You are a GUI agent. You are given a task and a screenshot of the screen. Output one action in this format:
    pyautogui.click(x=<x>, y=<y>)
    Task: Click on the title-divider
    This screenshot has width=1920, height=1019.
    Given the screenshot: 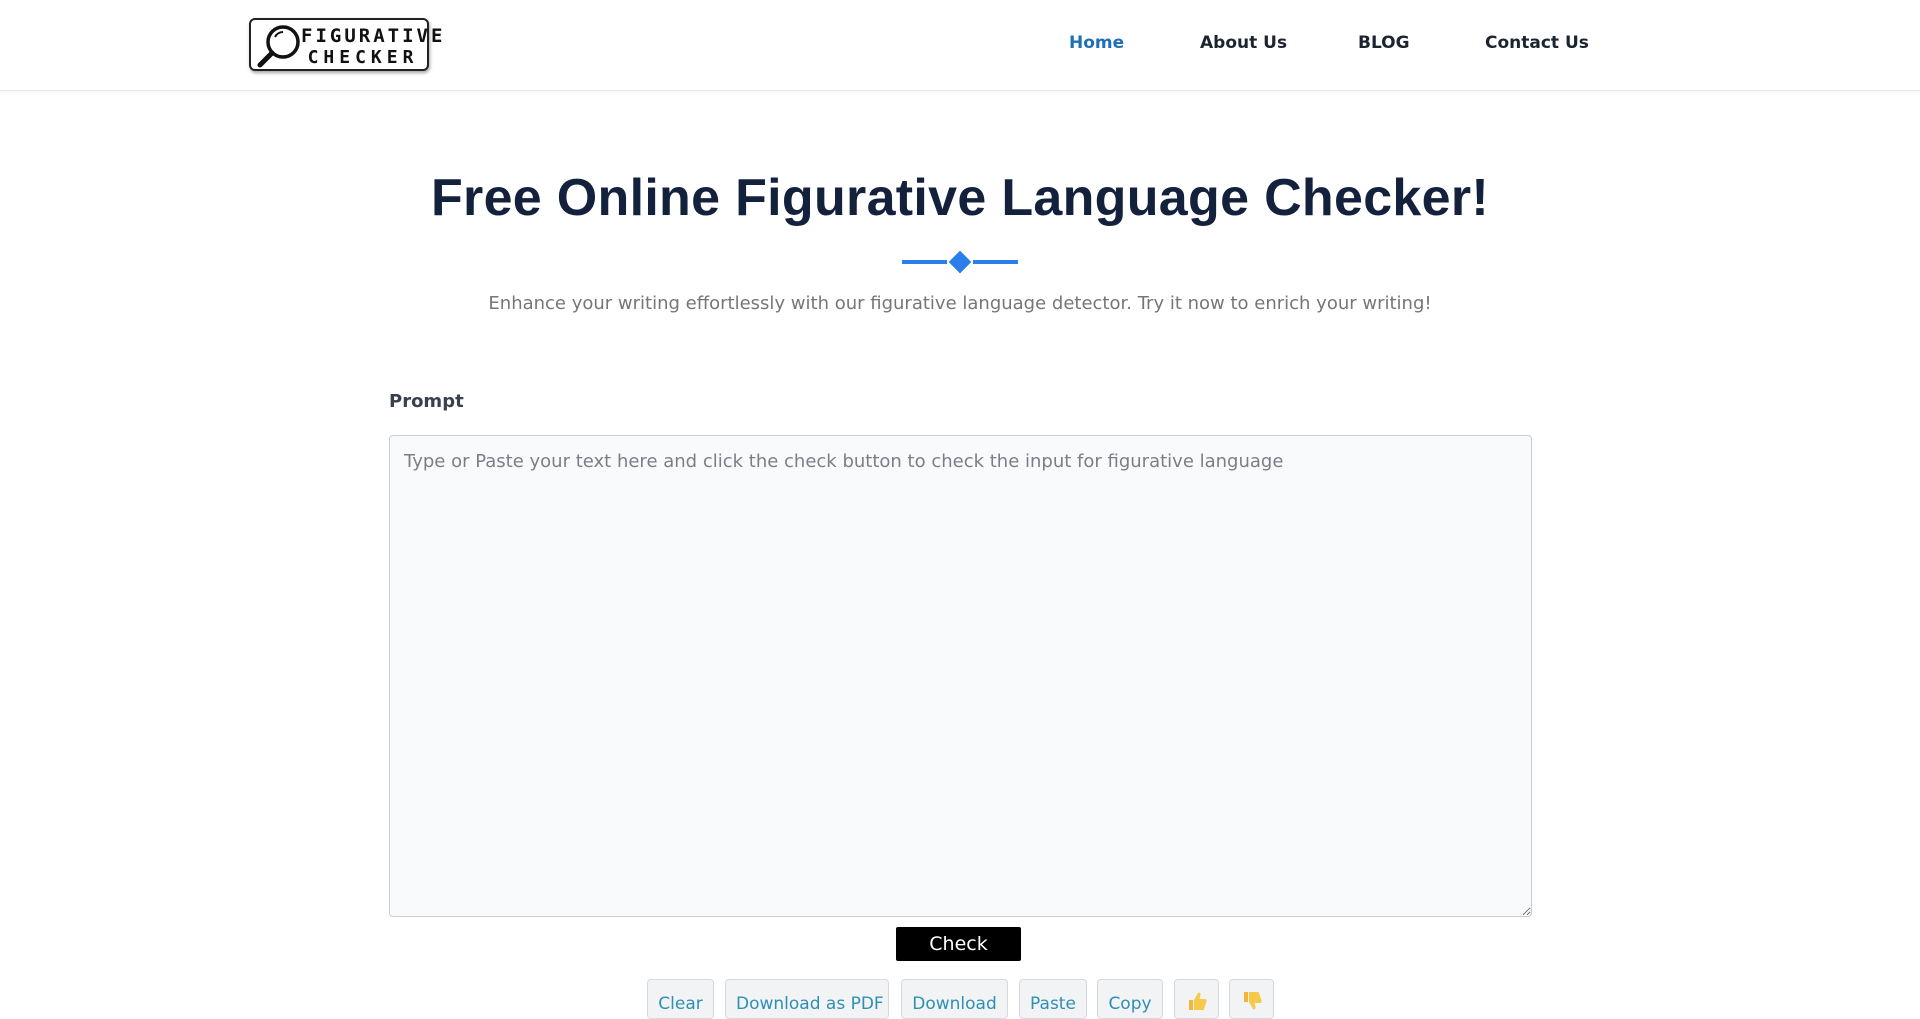 What is the action you would take?
    pyautogui.click(x=960, y=262)
    